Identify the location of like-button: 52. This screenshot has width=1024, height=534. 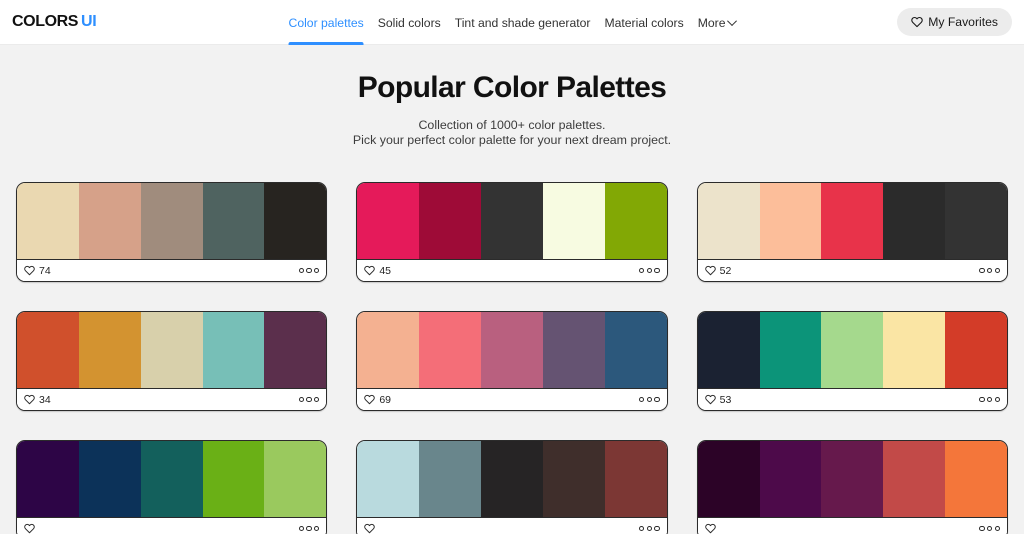
(717, 271).